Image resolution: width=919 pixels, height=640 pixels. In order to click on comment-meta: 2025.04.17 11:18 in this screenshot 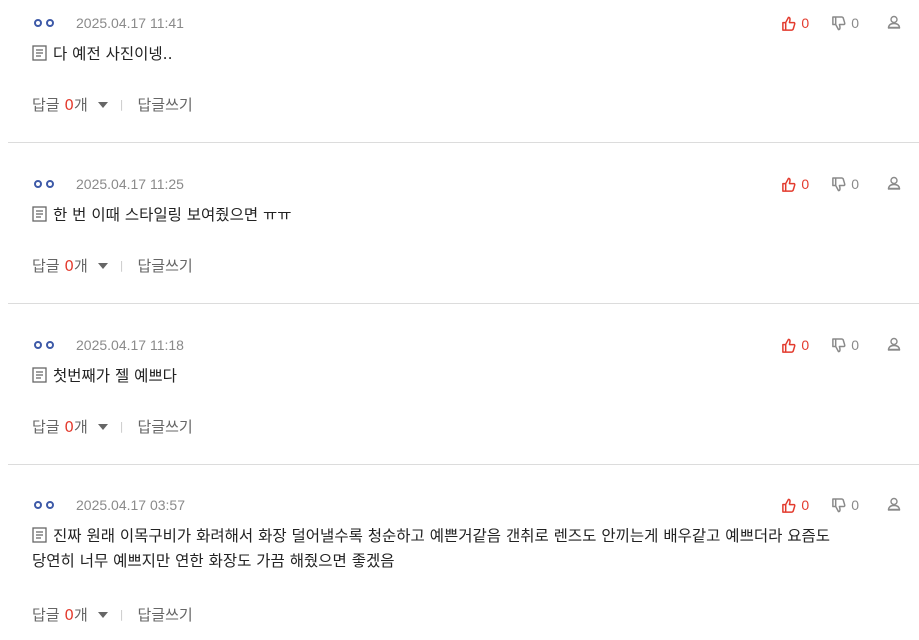, I will do `click(109, 345)`.